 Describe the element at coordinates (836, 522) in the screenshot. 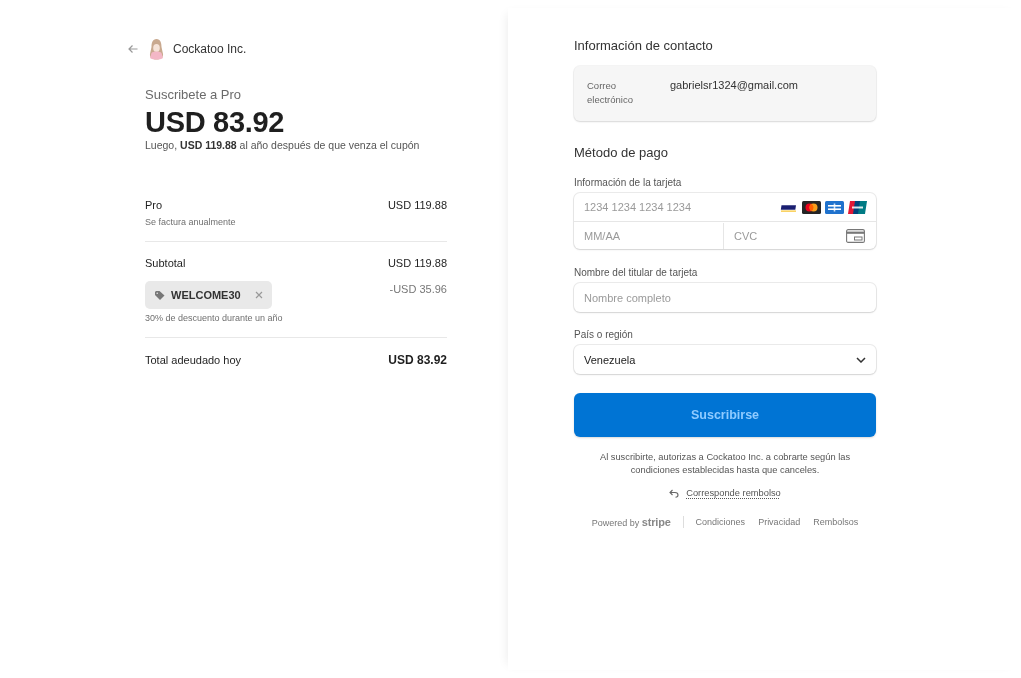

I see `footer-link: Rembolsos` at that location.